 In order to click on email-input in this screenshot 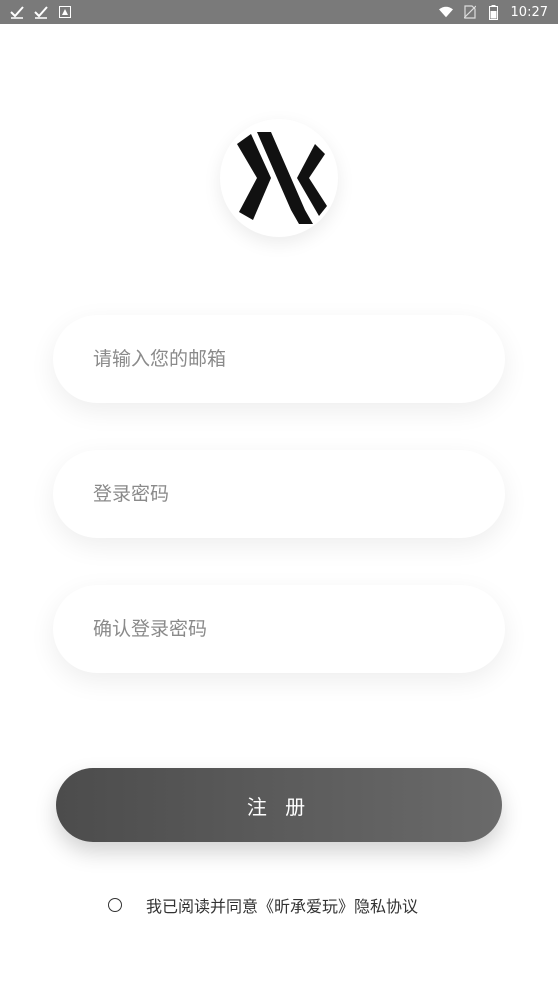, I will do `click(279, 359)`.